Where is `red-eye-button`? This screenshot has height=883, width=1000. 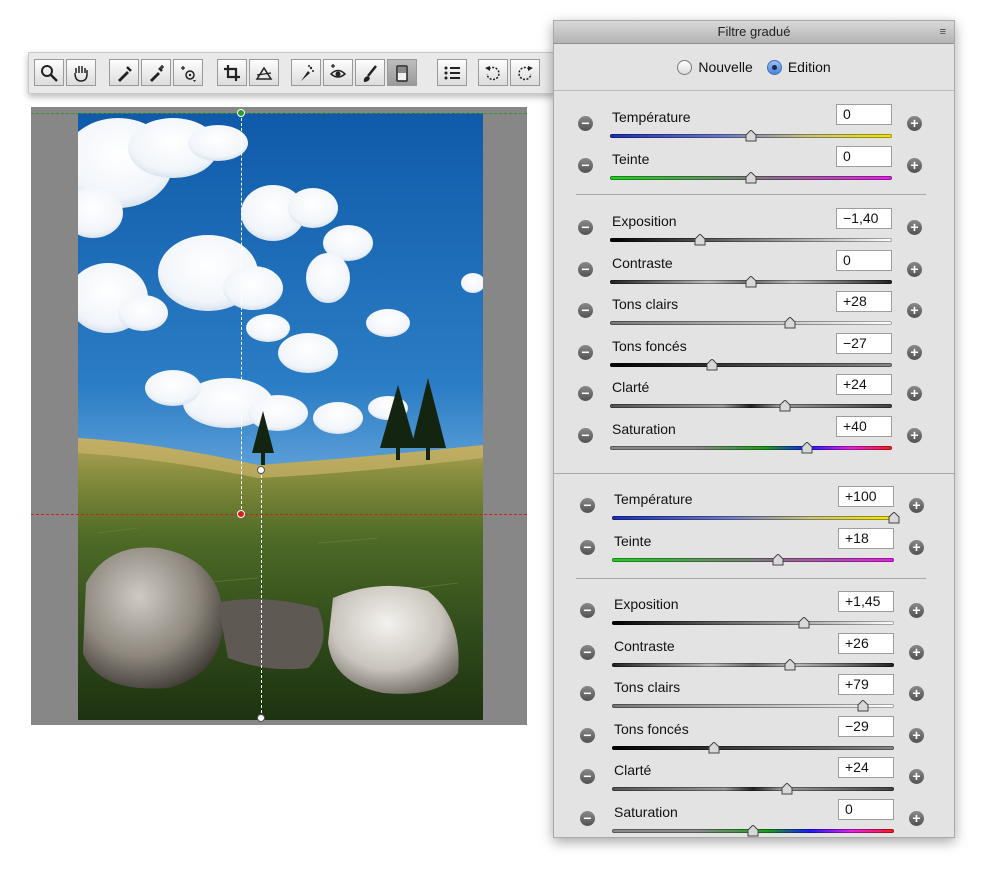
red-eye-button is located at coordinates (338, 72).